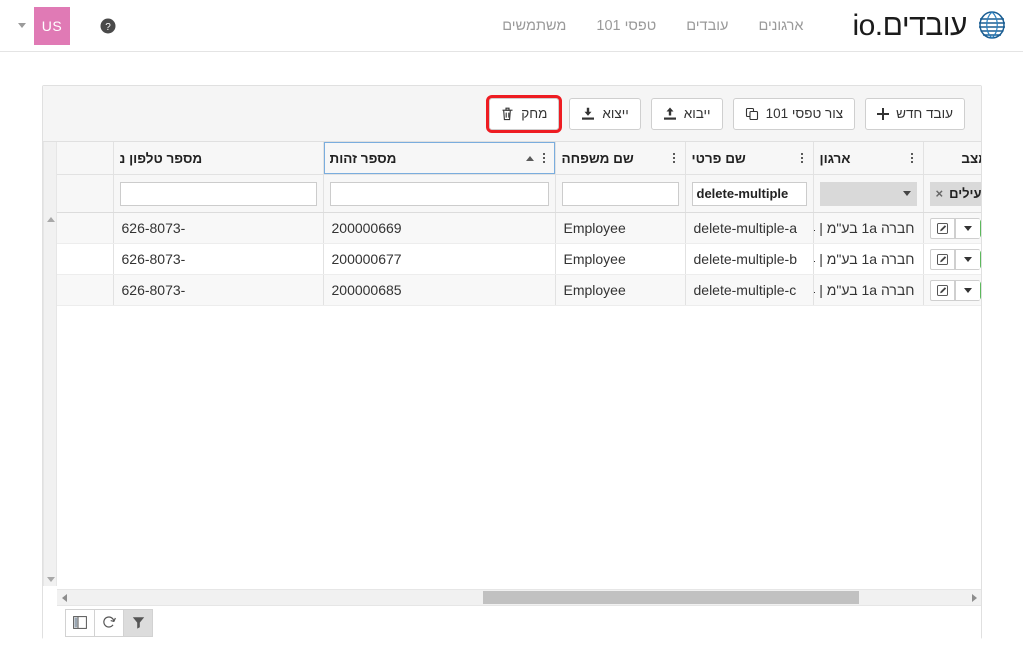 The width and height of the screenshot is (1023, 651). I want to click on filter-cell-spacer, so click(85, 193).